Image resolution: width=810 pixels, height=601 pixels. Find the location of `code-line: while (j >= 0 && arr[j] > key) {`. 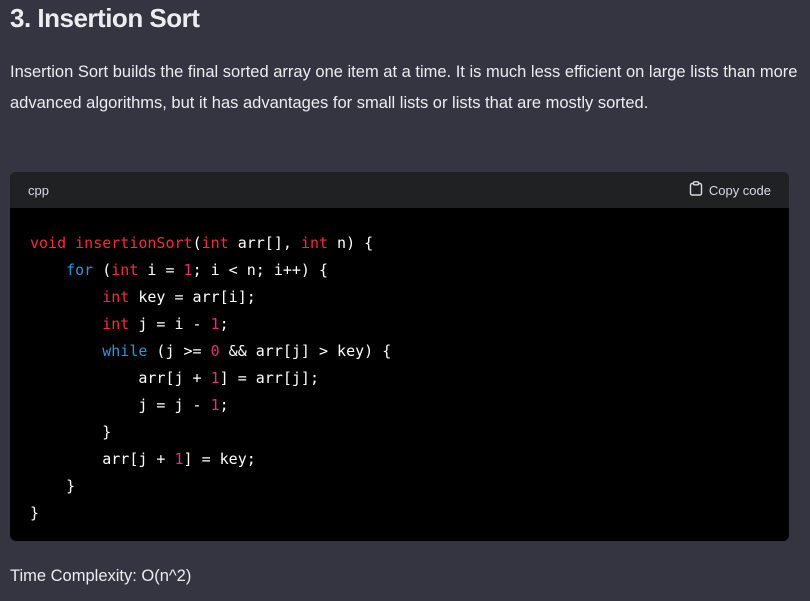

code-line: while (j >= 0 && arr[j] > key) { is located at coordinates (399, 351).